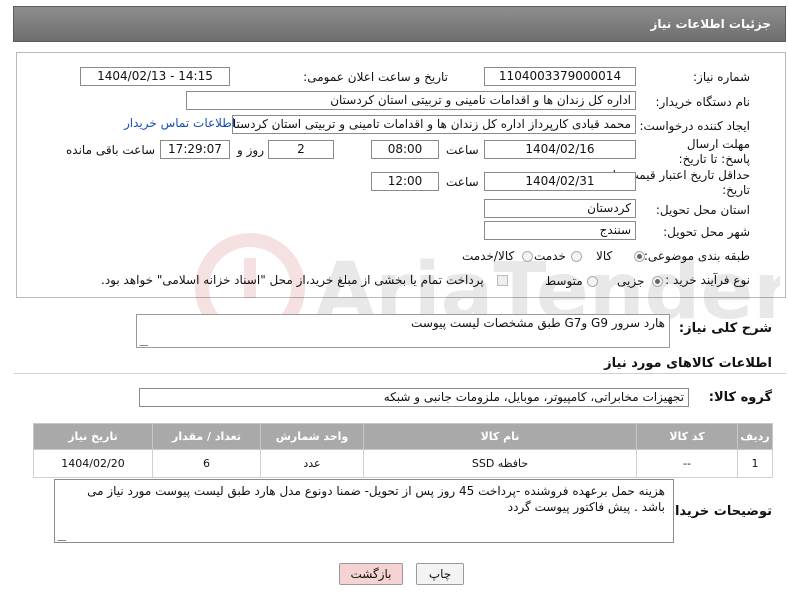 Image resolution: width=788 pixels, height=598 pixels. I want to click on announce-field: 1404/02/13 - 14:15, so click(155, 76).